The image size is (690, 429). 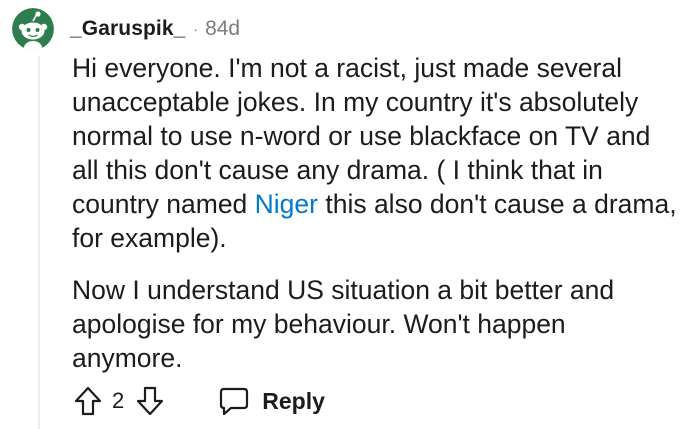 I want to click on downvote-arrow-icon, so click(x=150, y=401).